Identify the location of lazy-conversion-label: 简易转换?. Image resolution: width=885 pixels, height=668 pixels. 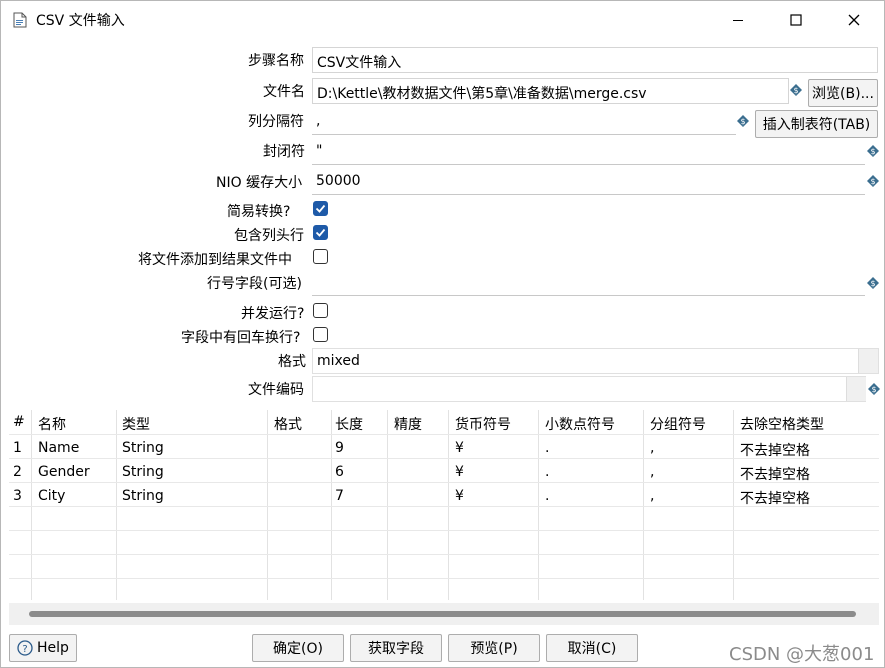
(259, 212).